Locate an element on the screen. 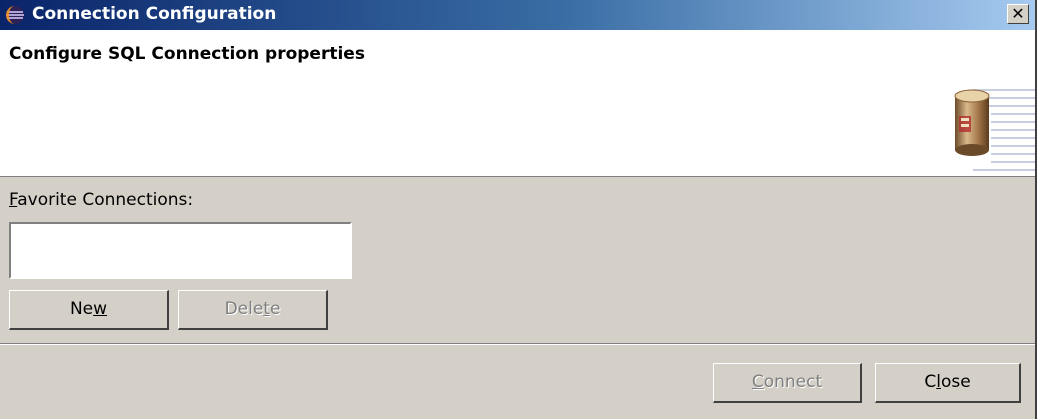  connect-button: Connect is located at coordinates (787, 383).